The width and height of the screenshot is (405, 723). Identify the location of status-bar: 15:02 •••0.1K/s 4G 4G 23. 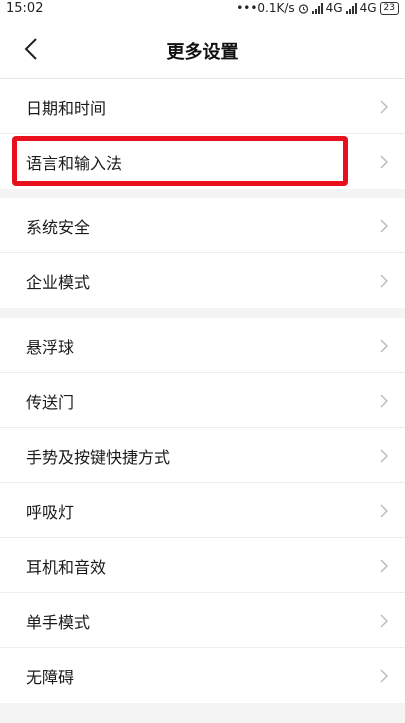
(202, 10).